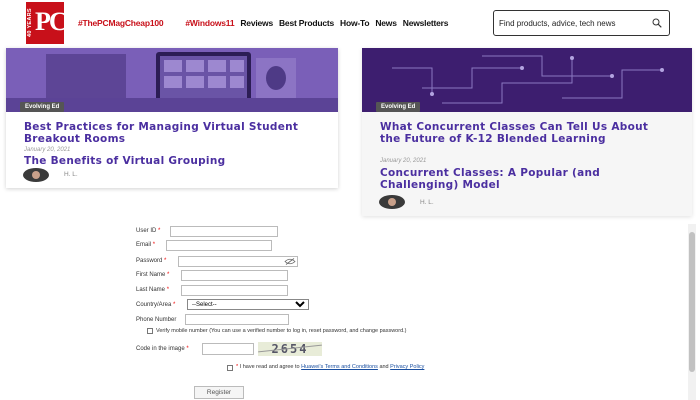 This screenshot has width=700, height=400. What do you see at coordinates (150, 331) in the screenshot?
I see `verify-mobile-checkbox` at bounding box center [150, 331].